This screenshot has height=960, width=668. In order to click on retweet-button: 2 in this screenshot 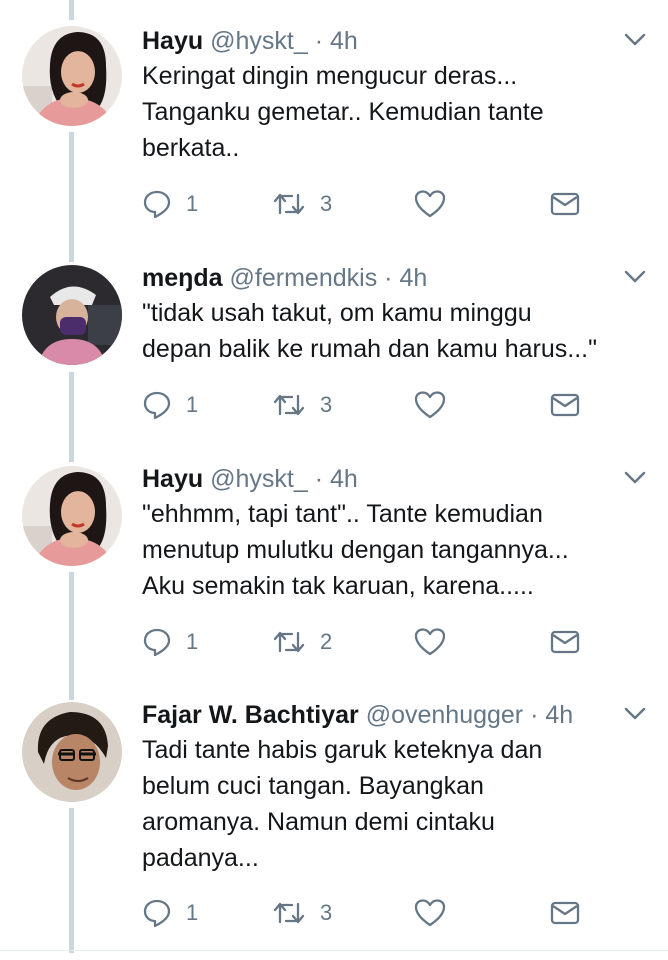, I will do `click(302, 642)`.